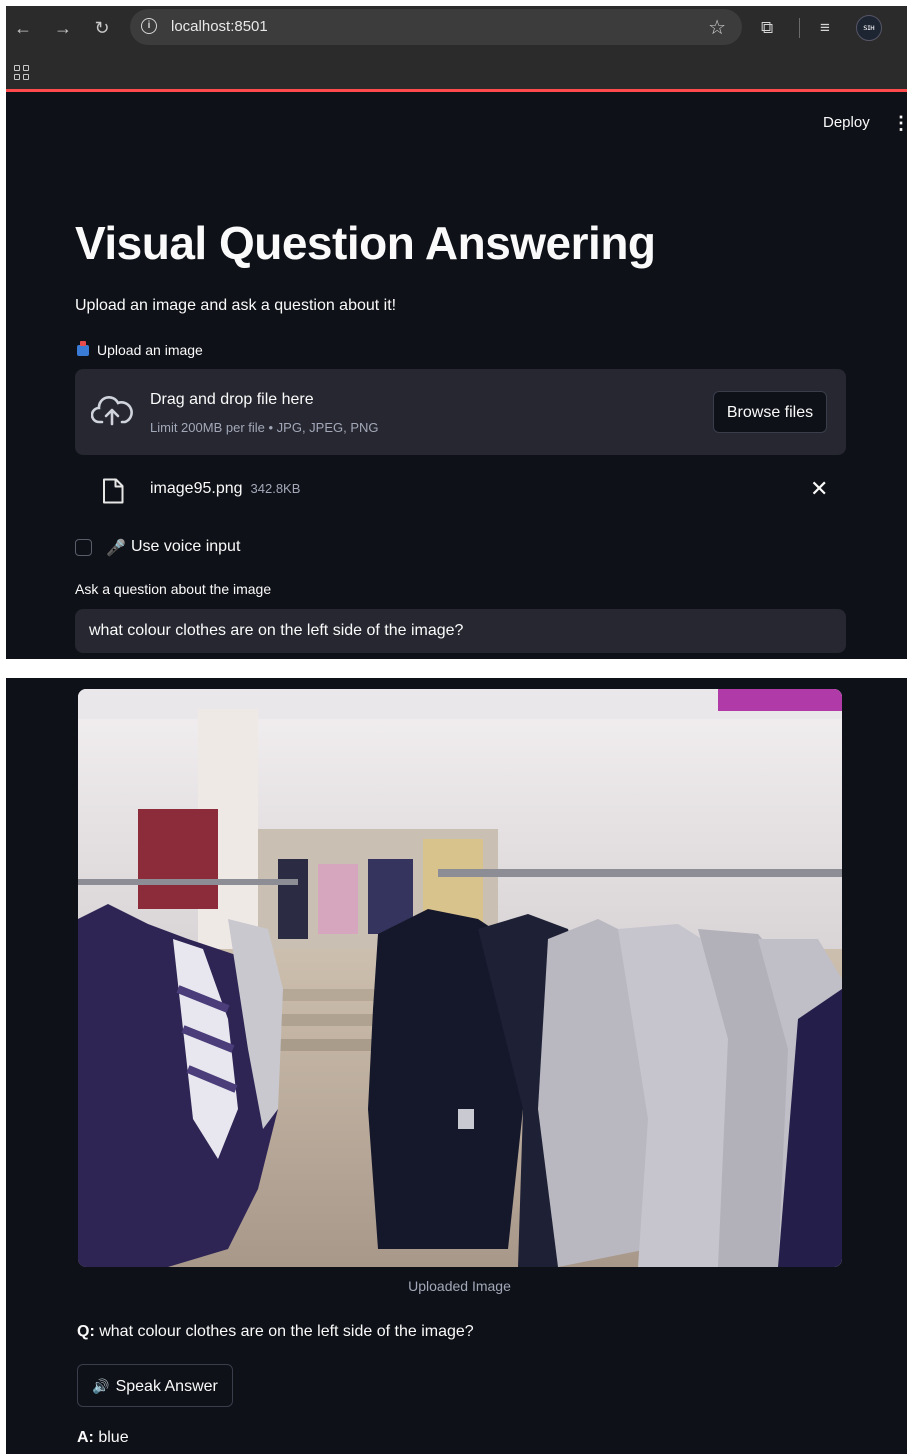  I want to click on file-name-block: image95.png 342.8KB, so click(225, 489).